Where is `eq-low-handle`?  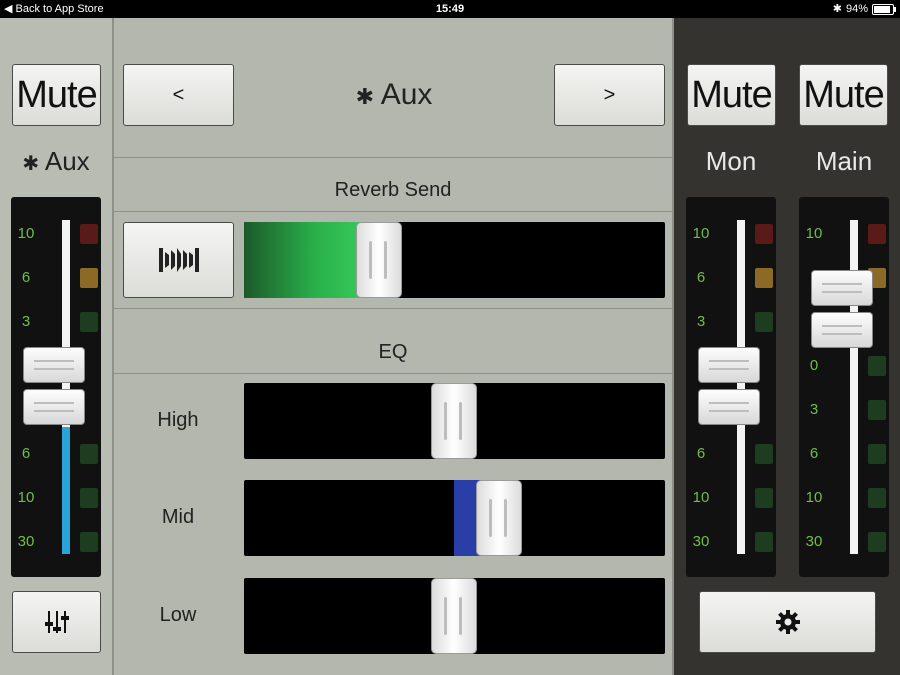 eq-low-handle is located at coordinates (454, 616).